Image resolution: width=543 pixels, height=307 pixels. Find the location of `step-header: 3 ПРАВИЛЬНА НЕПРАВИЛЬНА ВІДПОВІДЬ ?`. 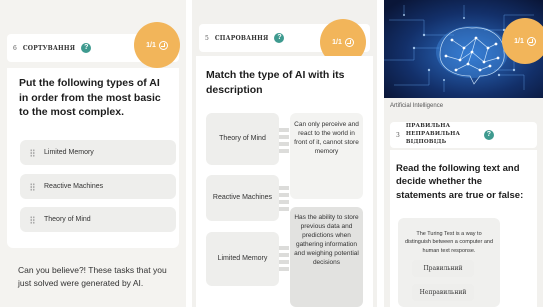

step-header: 3 ПРАВИЛЬНА НЕПРАВИЛЬНА ВІДПОВІДЬ ? is located at coordinates (463, 135).